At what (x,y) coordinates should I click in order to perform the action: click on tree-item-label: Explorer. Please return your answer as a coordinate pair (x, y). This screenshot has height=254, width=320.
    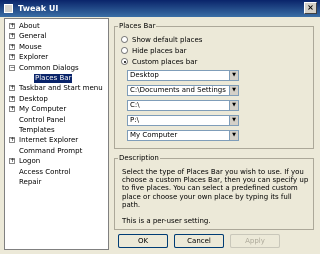
    Looking at the image, I should click on (34, 57).